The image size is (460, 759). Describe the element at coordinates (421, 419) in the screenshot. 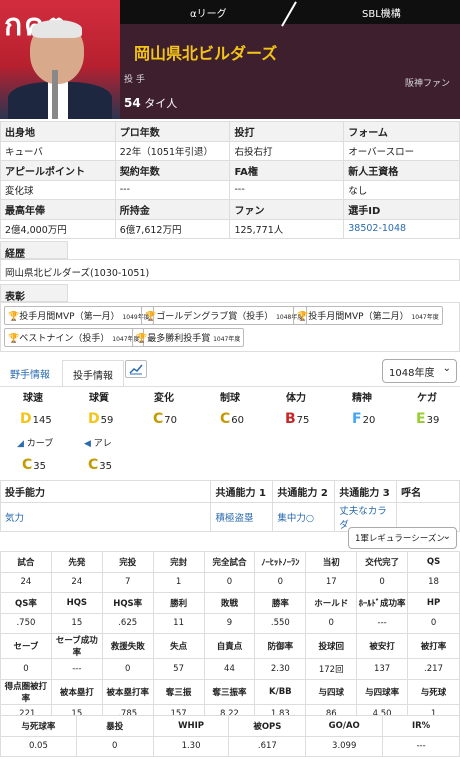

I see `ability-grade: E` at that location.